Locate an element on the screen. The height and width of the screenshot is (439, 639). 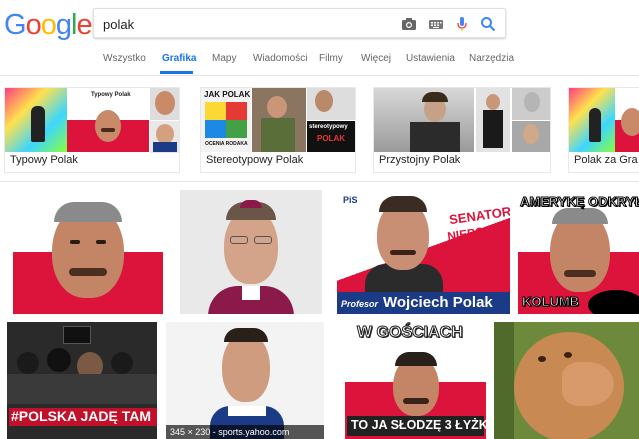
camera-icon is located at coordinates (409, 24).